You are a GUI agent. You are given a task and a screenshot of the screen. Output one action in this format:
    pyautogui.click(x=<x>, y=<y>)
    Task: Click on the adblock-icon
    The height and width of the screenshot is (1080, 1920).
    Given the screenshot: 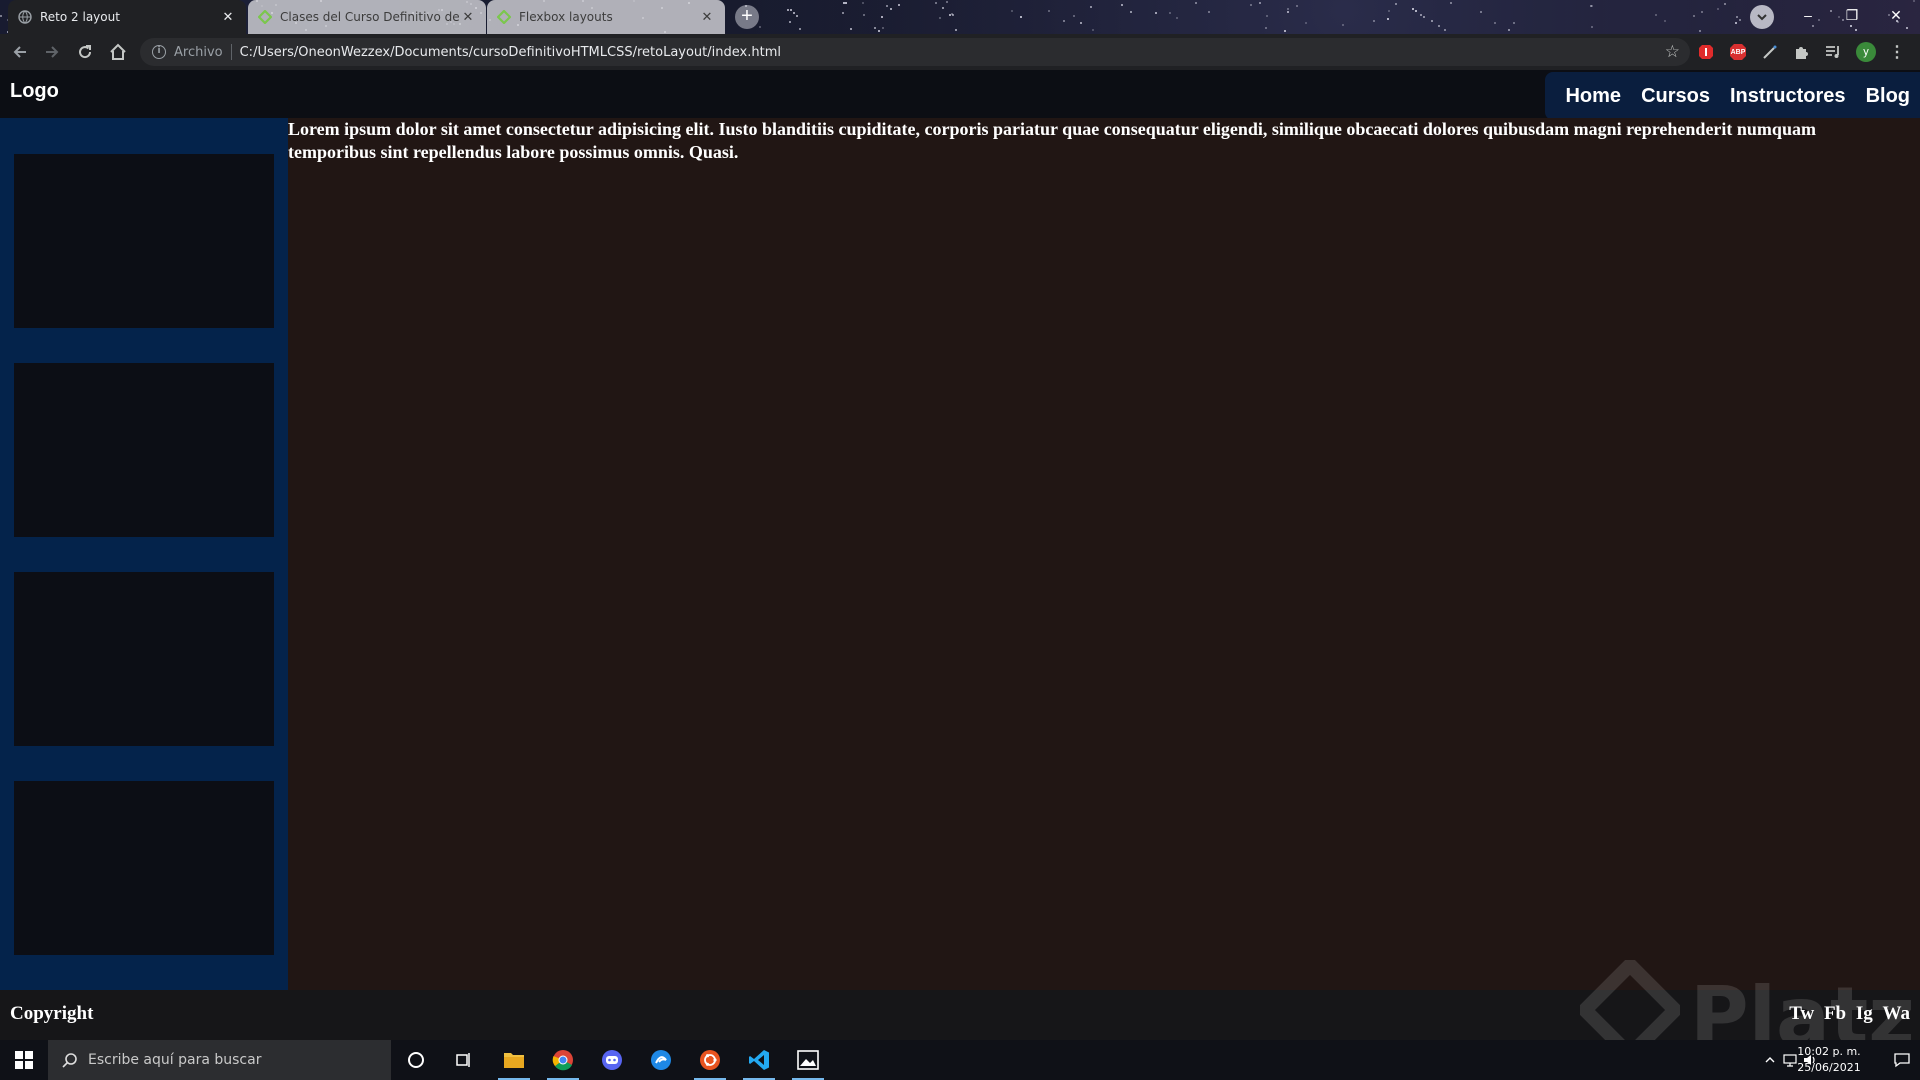 What is the action you would take?
    pyautogui.click(x=1706, y=52)
    